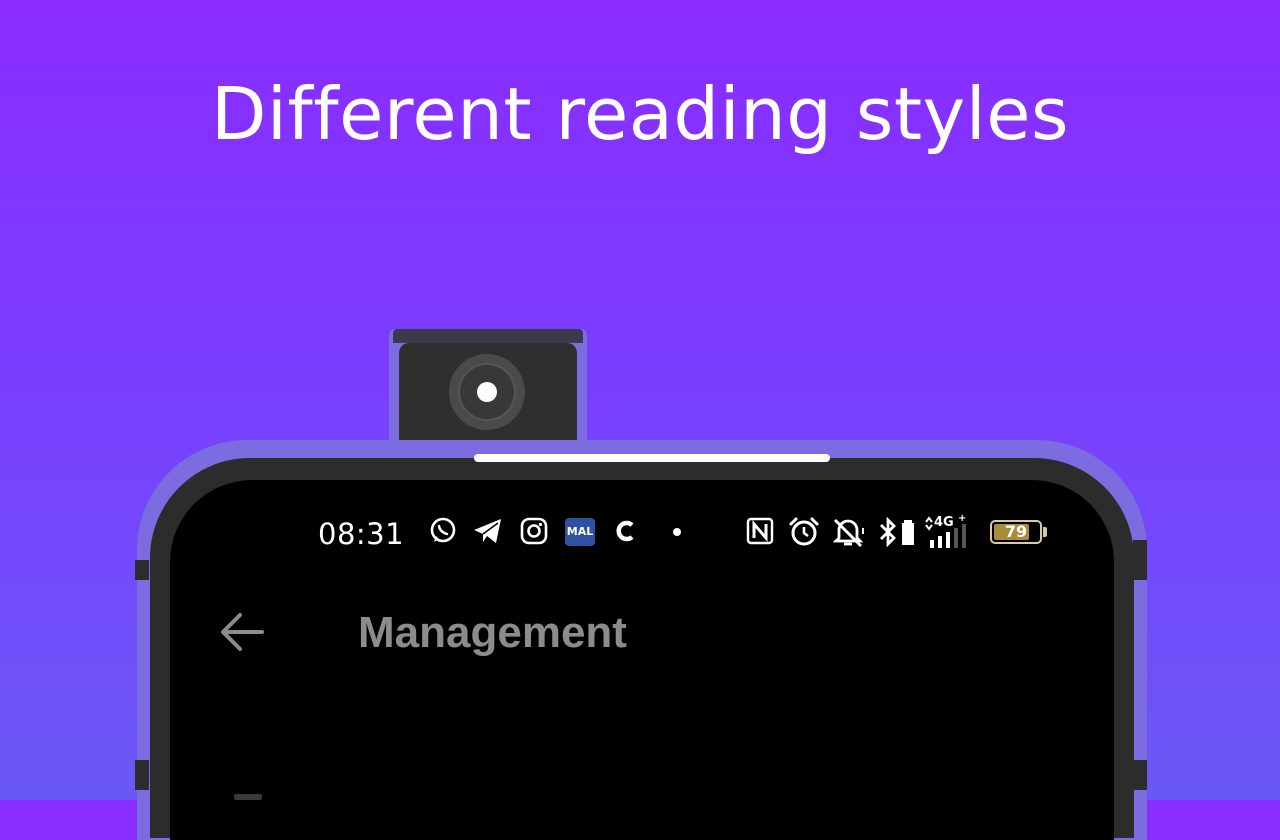 The image size is (1280, 840). I want to click on battery-small-icon, so click(908, 532).